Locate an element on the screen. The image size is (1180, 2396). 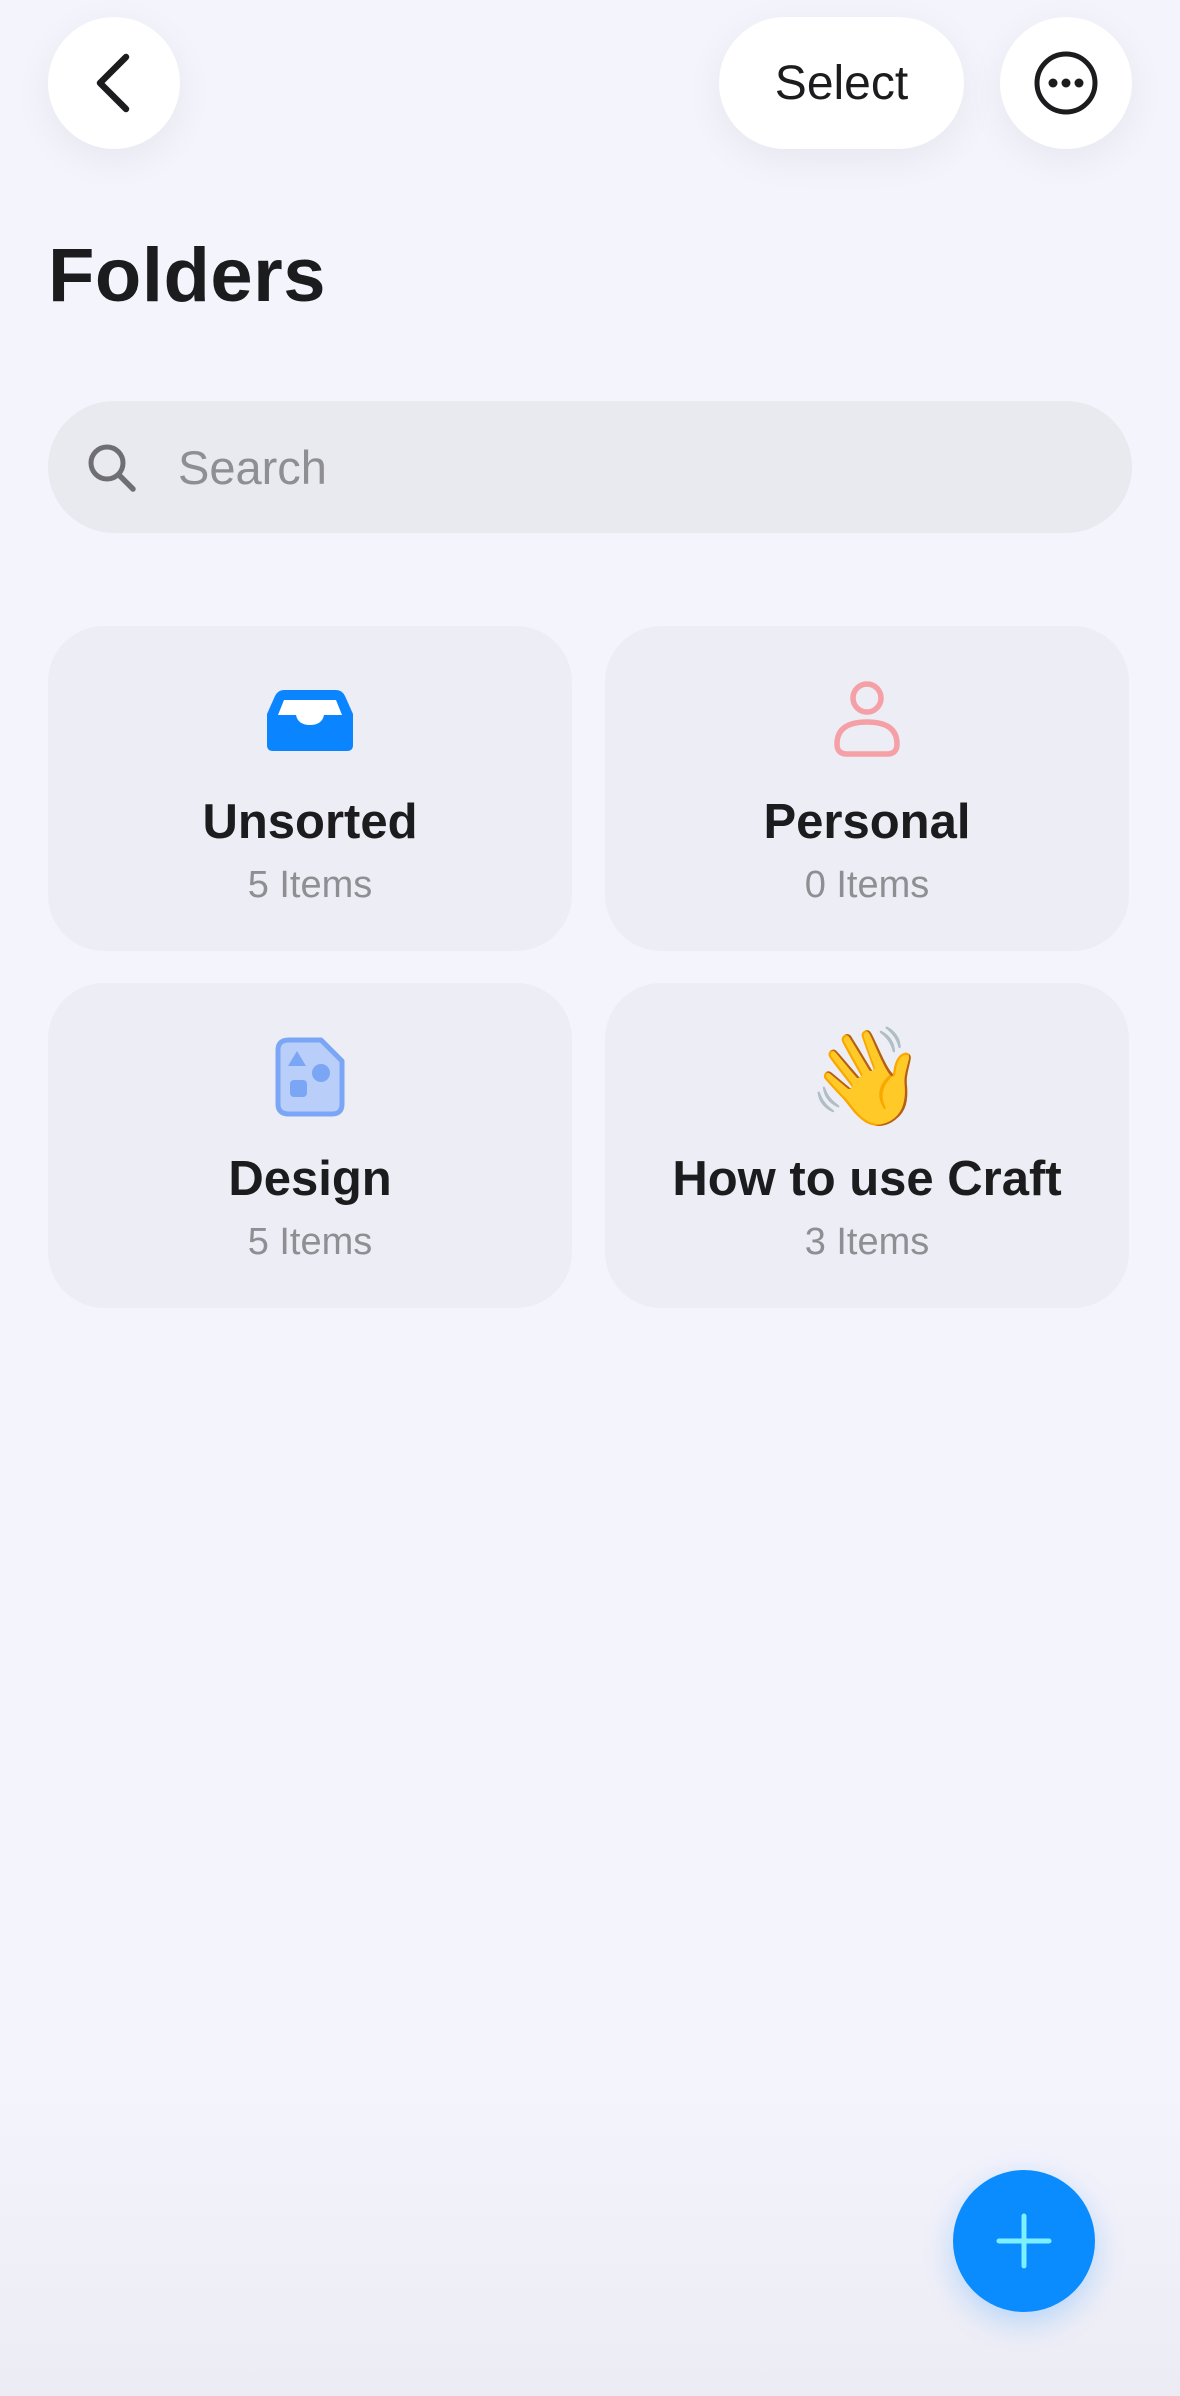
select-button: Select is located at coordinates (841, 83).